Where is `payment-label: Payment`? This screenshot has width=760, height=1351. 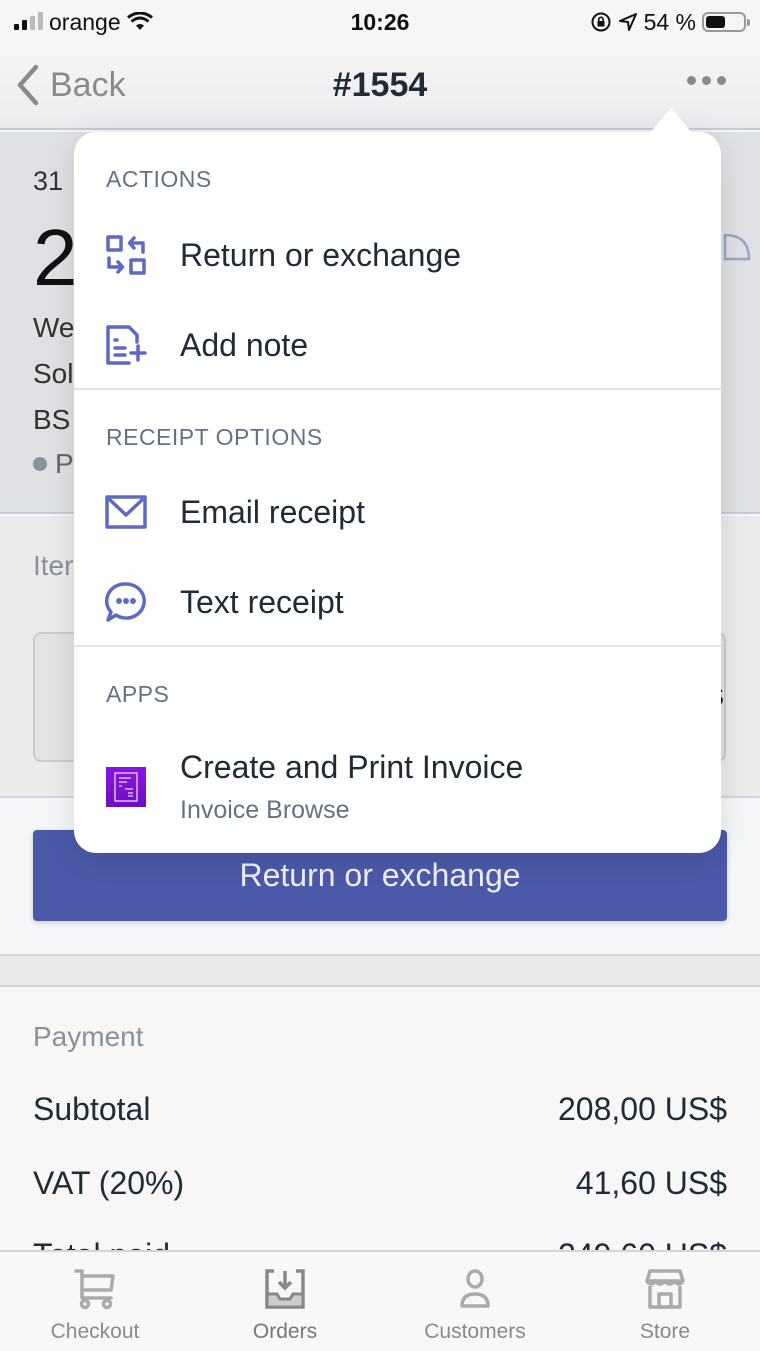
payment-label: Payment is located at coordinates (88, 1036).